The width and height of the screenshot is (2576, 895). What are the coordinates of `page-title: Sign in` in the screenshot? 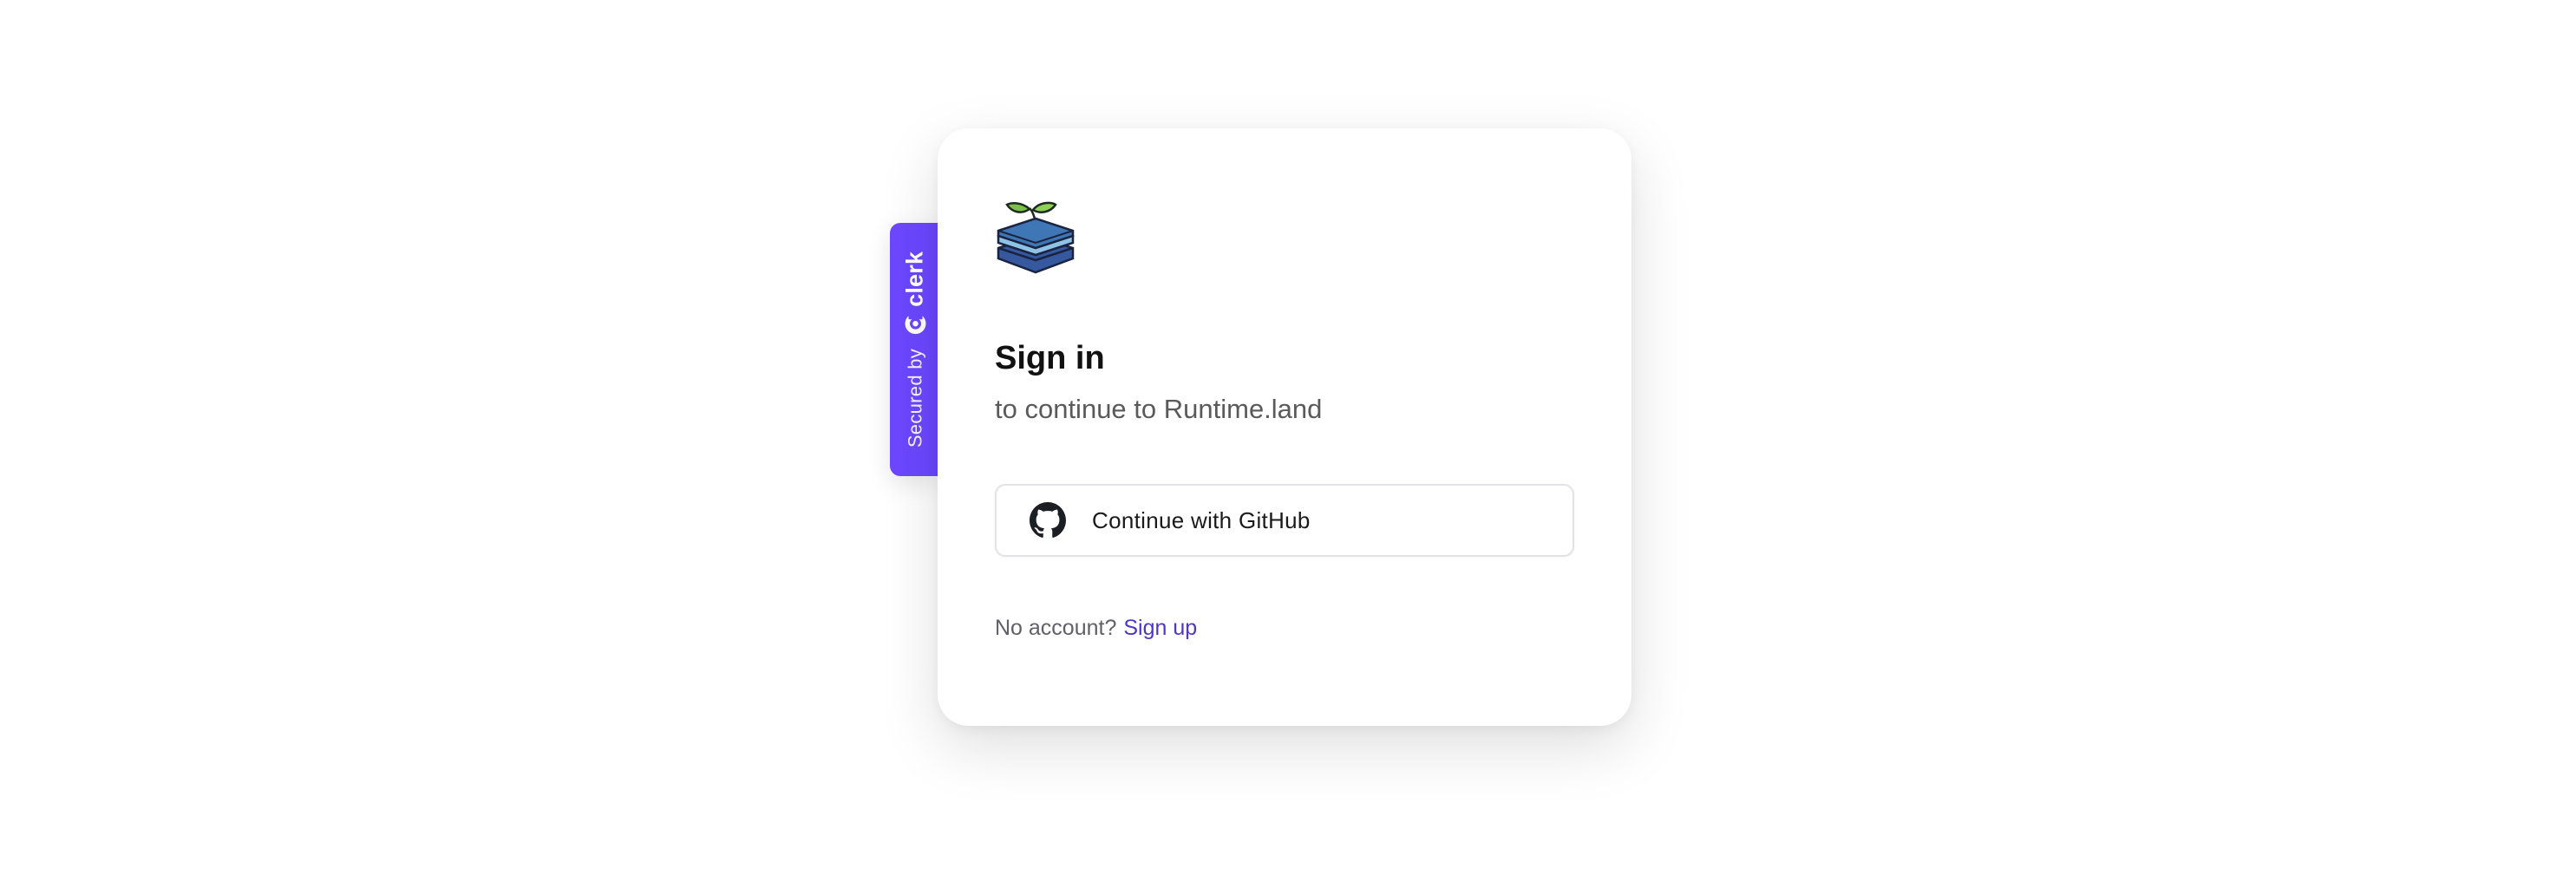 It's located at (1050, 358).